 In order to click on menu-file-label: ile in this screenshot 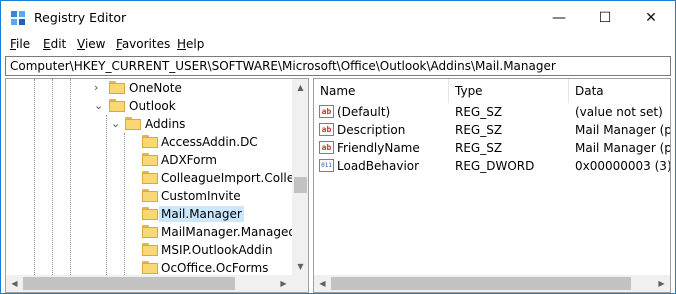, I will do `click(23, 44)`.